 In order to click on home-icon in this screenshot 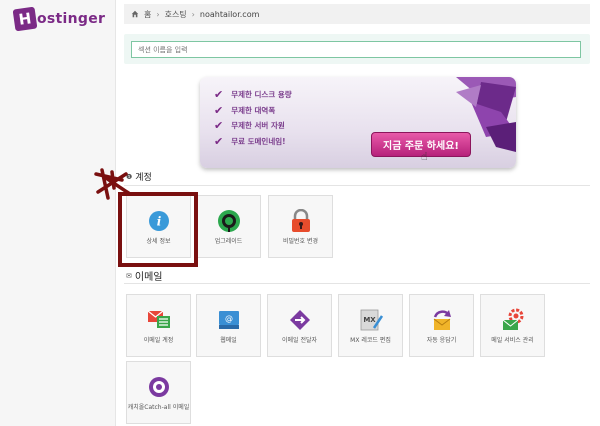, I will do `click(135, 14)`.